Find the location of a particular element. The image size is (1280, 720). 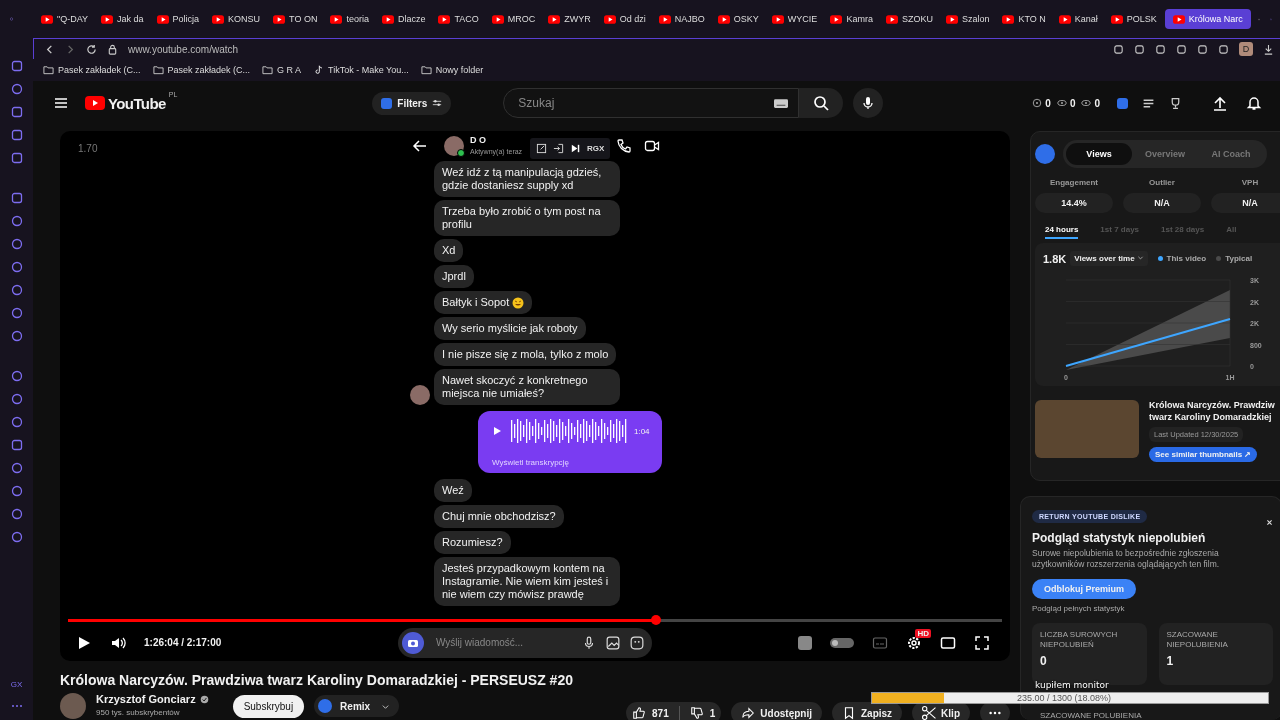

browser-tab: Od dzi is located at coordinates (624, 19).